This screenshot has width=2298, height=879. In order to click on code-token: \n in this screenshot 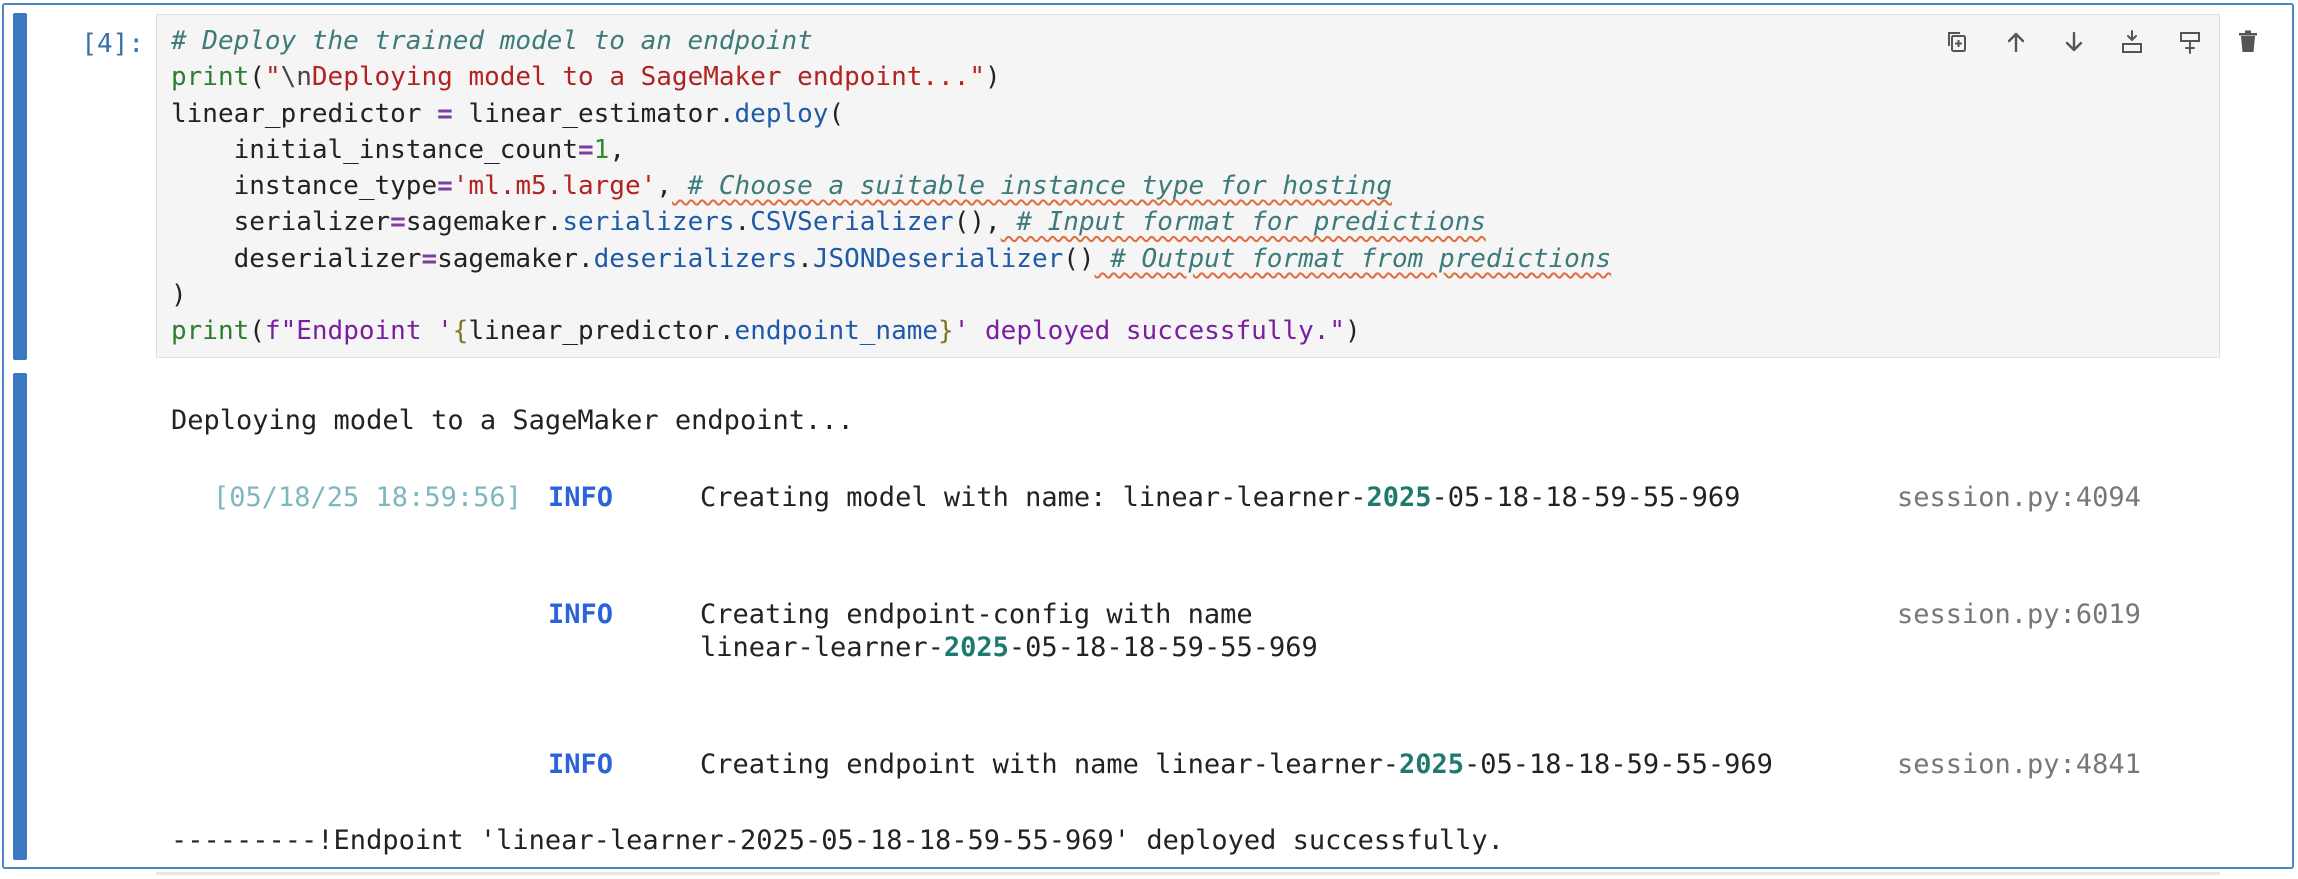, I will do `click(296, 77)`.